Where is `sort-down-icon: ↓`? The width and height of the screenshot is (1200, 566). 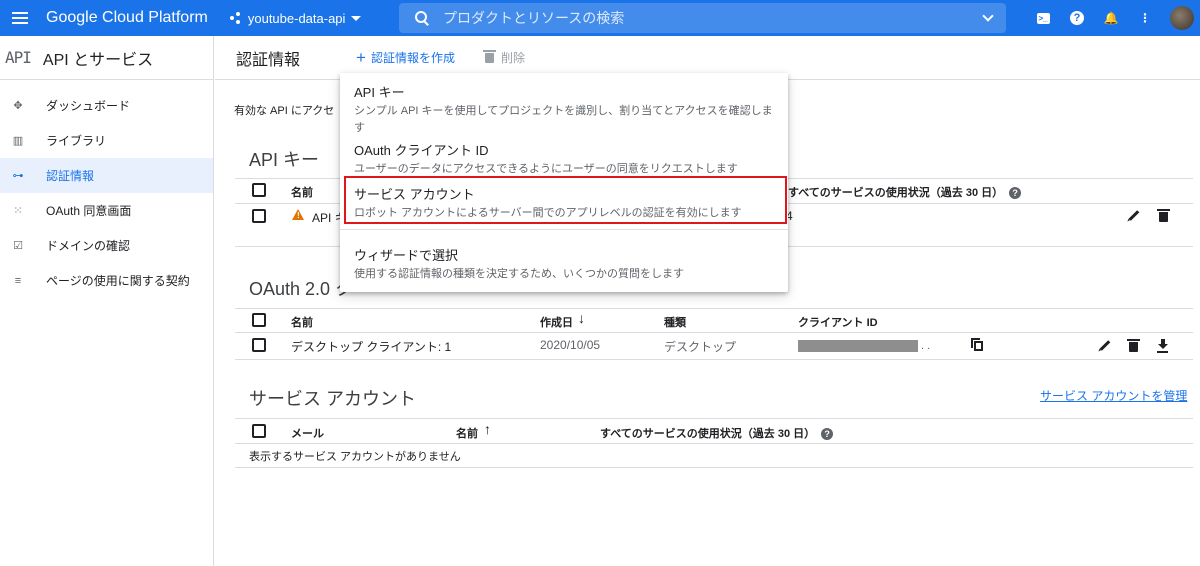 sort-down-icon: ↓ is located at coordinates (581, 318).